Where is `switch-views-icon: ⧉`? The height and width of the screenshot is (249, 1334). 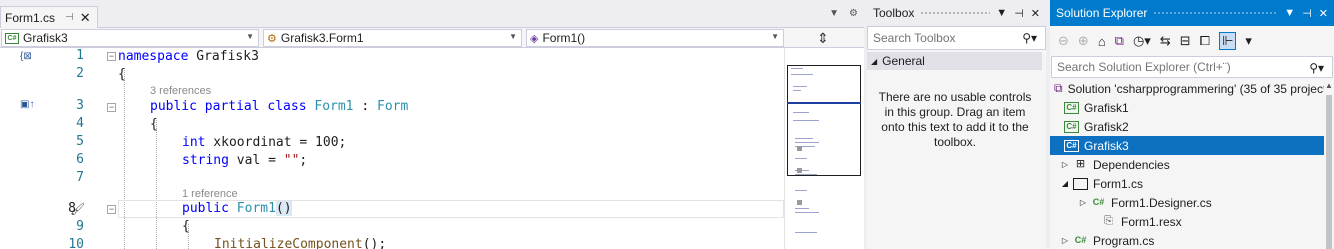 switch-views-icon: ⧉ is located at coordinates (1119, 41).